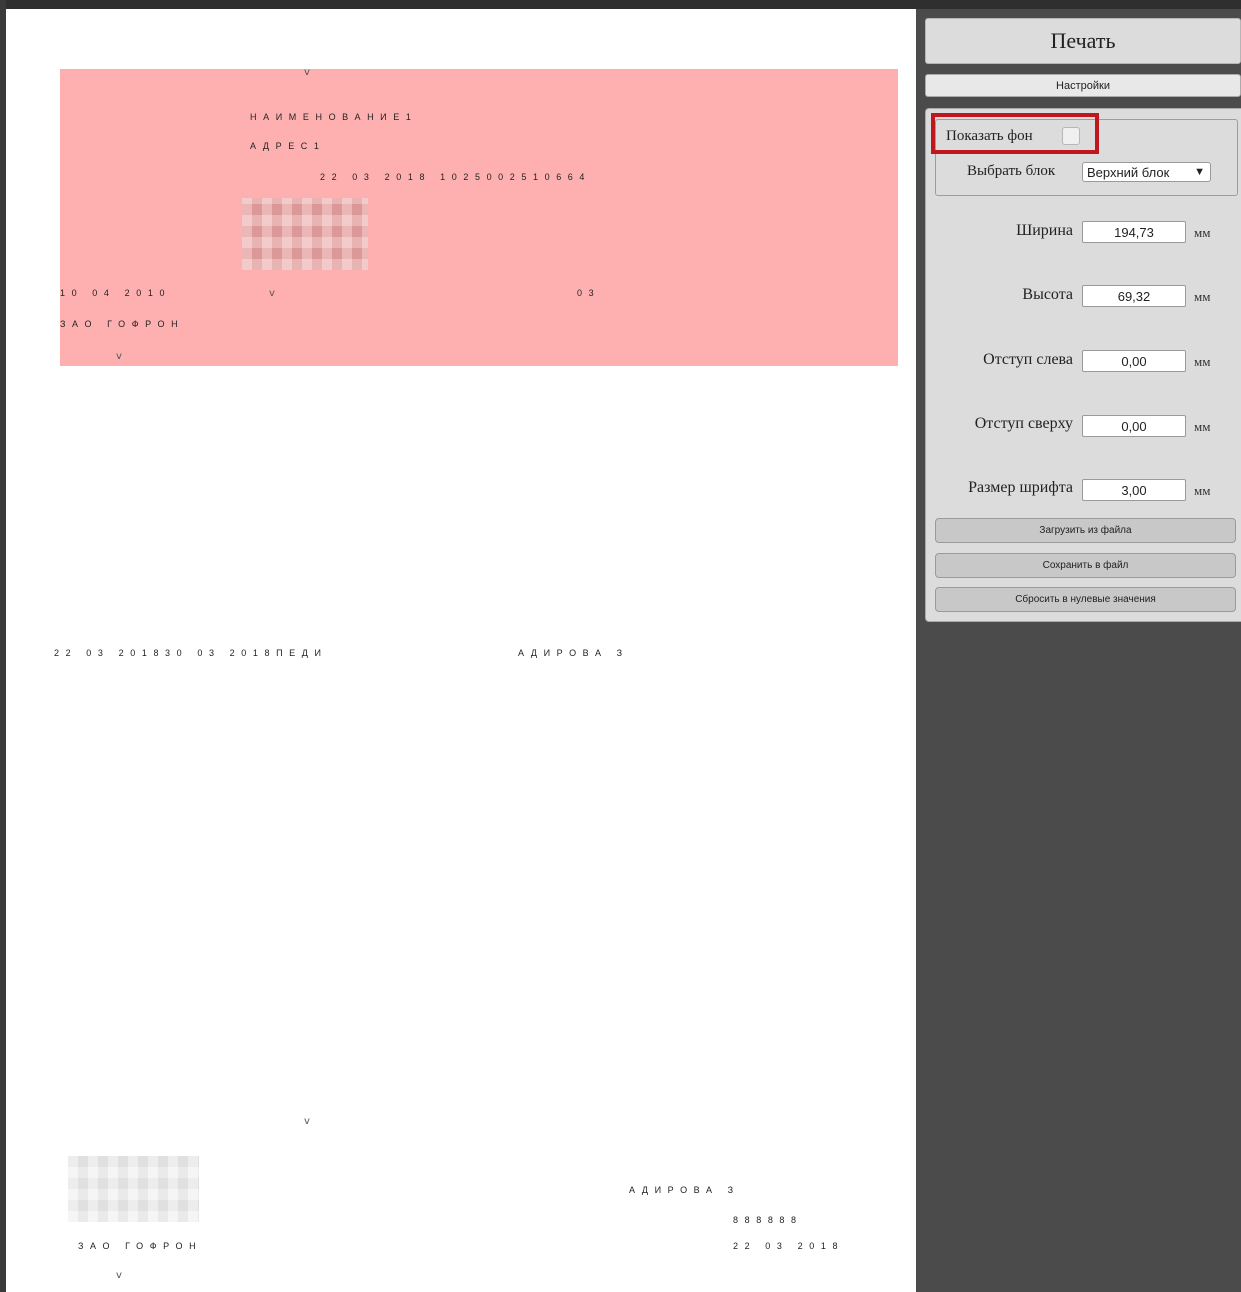 This screenshot has width=1241, height=1292. I want to click on font-size-input, so click(1134, 490).